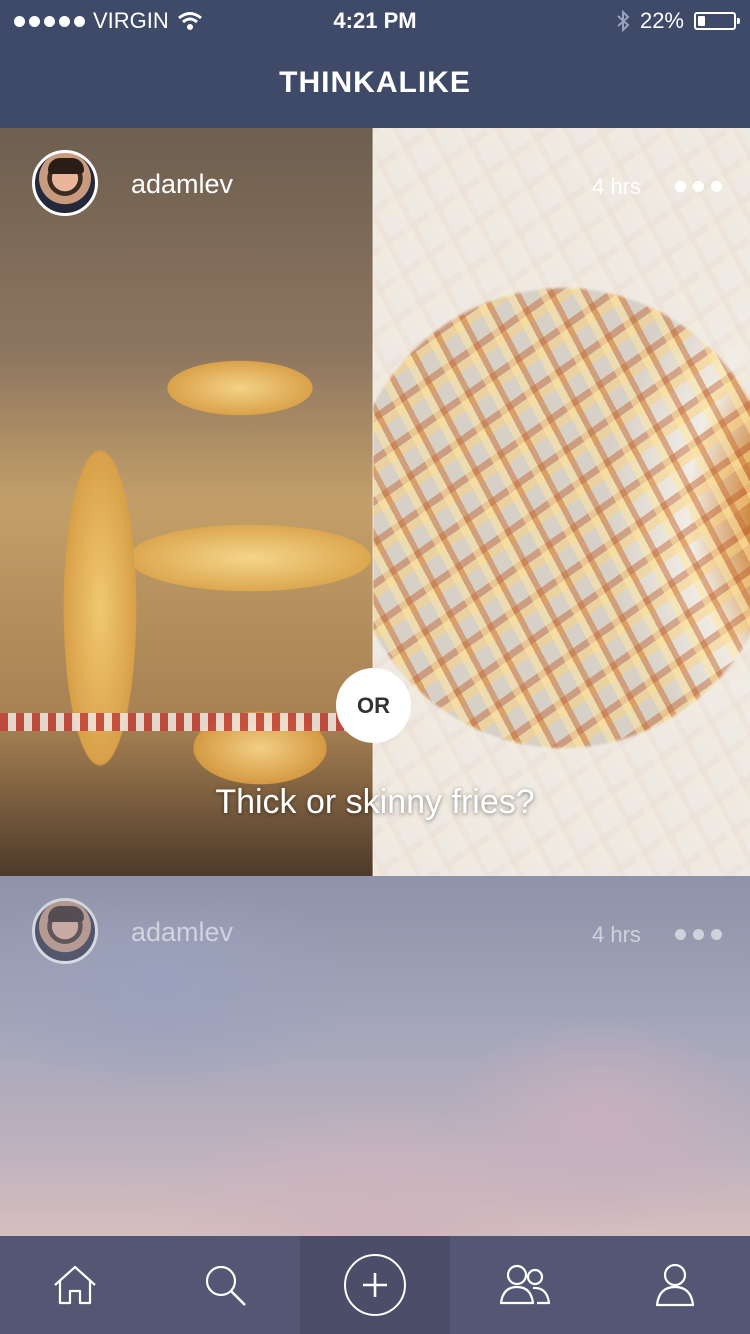  I want to click on tab-search, so click(225, 1285).